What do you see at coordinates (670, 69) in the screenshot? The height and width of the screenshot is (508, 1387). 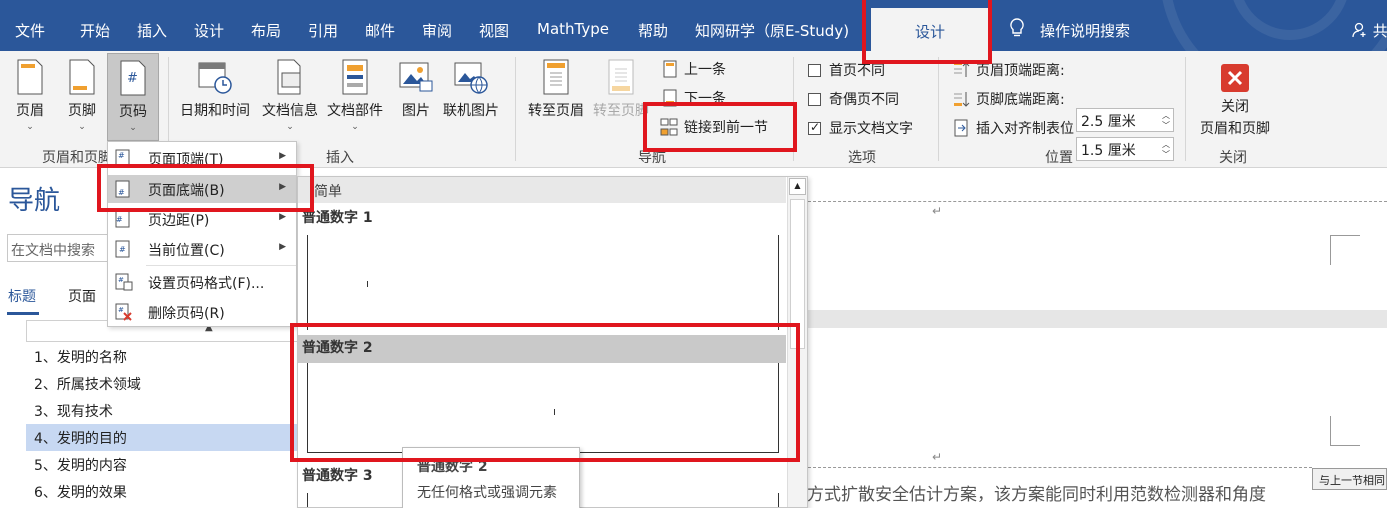 I see `previous-icon` at bounding box center [670, 69].